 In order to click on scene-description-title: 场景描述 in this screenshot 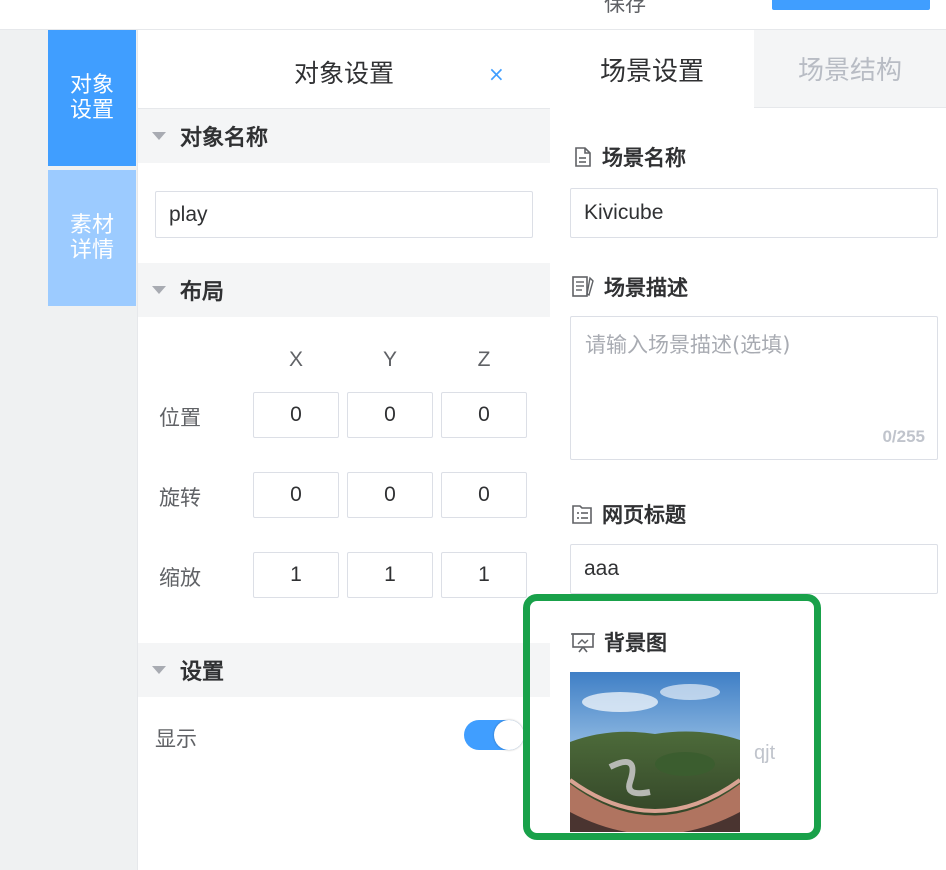, I will do `click(629, 287)`.